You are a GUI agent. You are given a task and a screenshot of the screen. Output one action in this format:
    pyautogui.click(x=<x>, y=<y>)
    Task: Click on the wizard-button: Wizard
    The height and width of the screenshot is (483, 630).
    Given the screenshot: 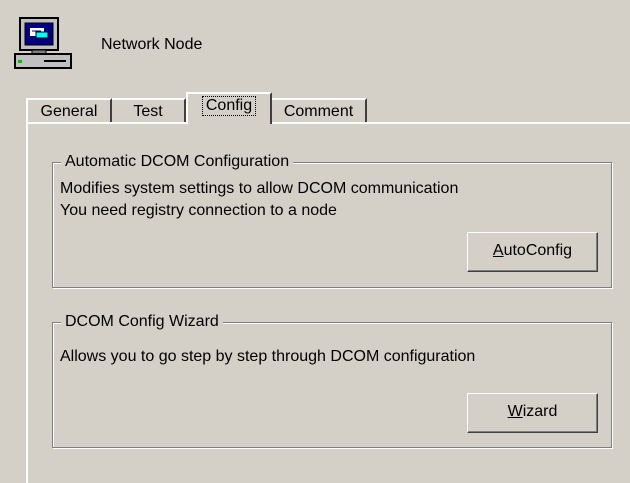 What is the action you would take?
    pyautogui.click(x=532, y=413)
    